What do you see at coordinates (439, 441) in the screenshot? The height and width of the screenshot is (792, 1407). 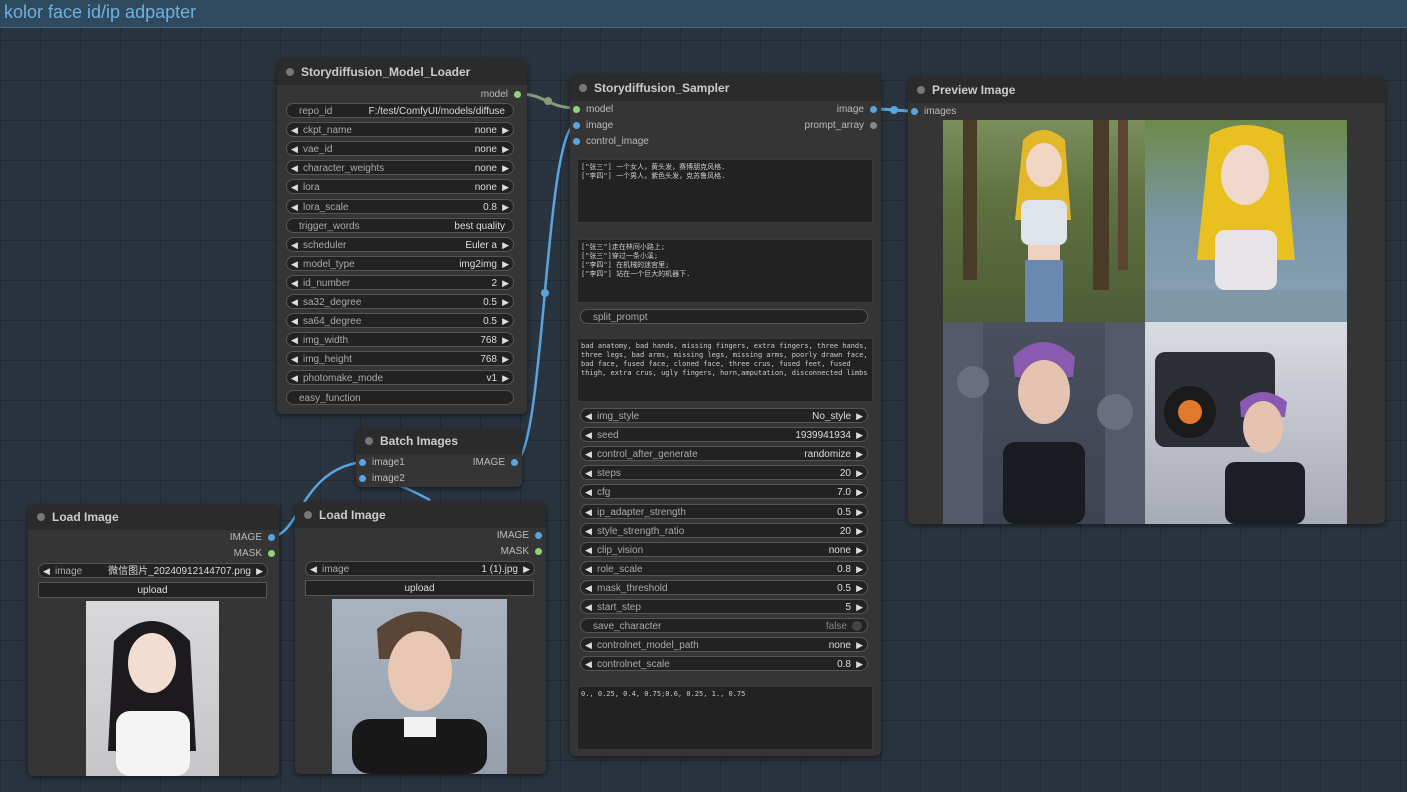 I see `batch-title: Batch Images` at bounding box center [439, 441].